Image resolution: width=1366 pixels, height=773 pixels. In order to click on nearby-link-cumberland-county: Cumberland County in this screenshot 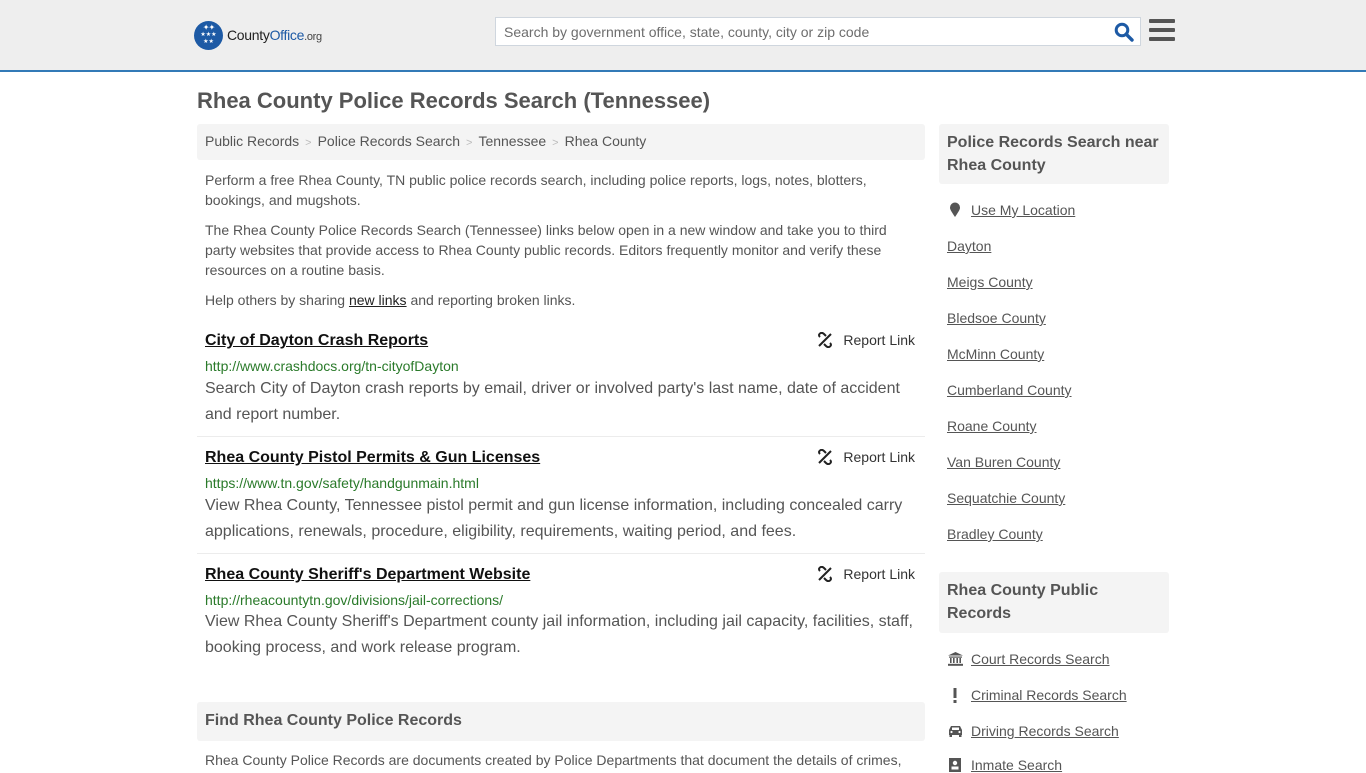, I will do `click(1009, 390)`.